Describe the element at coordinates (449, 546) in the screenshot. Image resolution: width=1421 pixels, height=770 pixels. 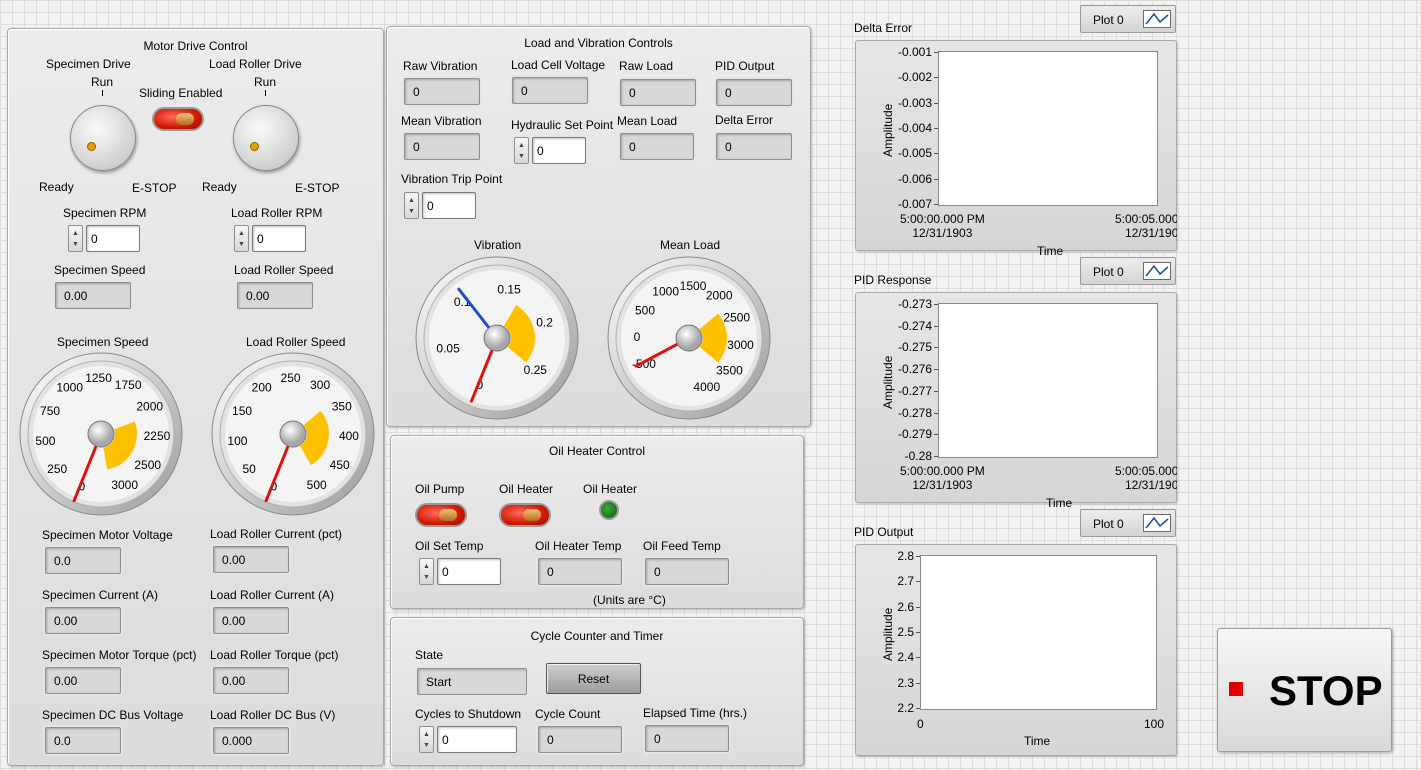
I see `oil-set-temp-label: Oil Set Temp` at that location.